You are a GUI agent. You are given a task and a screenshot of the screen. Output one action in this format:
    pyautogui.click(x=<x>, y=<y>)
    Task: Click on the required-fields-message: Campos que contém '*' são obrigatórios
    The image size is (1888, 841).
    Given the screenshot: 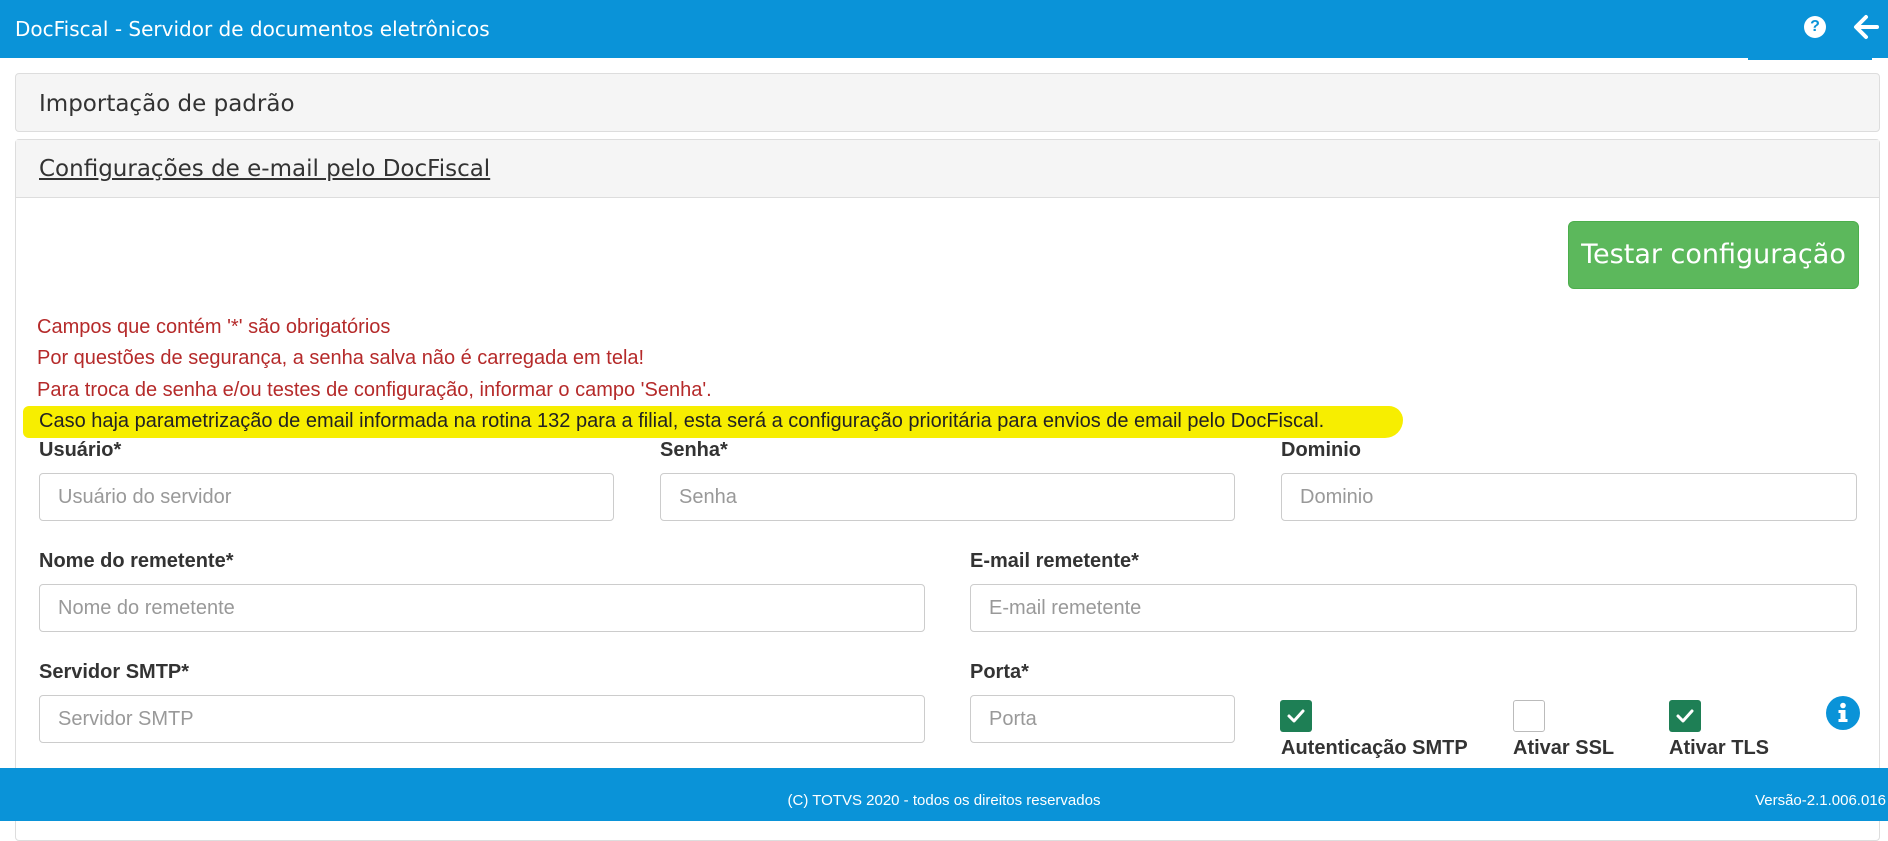 What is the action you would take?
    pyautogui.click(x=214, y=327)
    